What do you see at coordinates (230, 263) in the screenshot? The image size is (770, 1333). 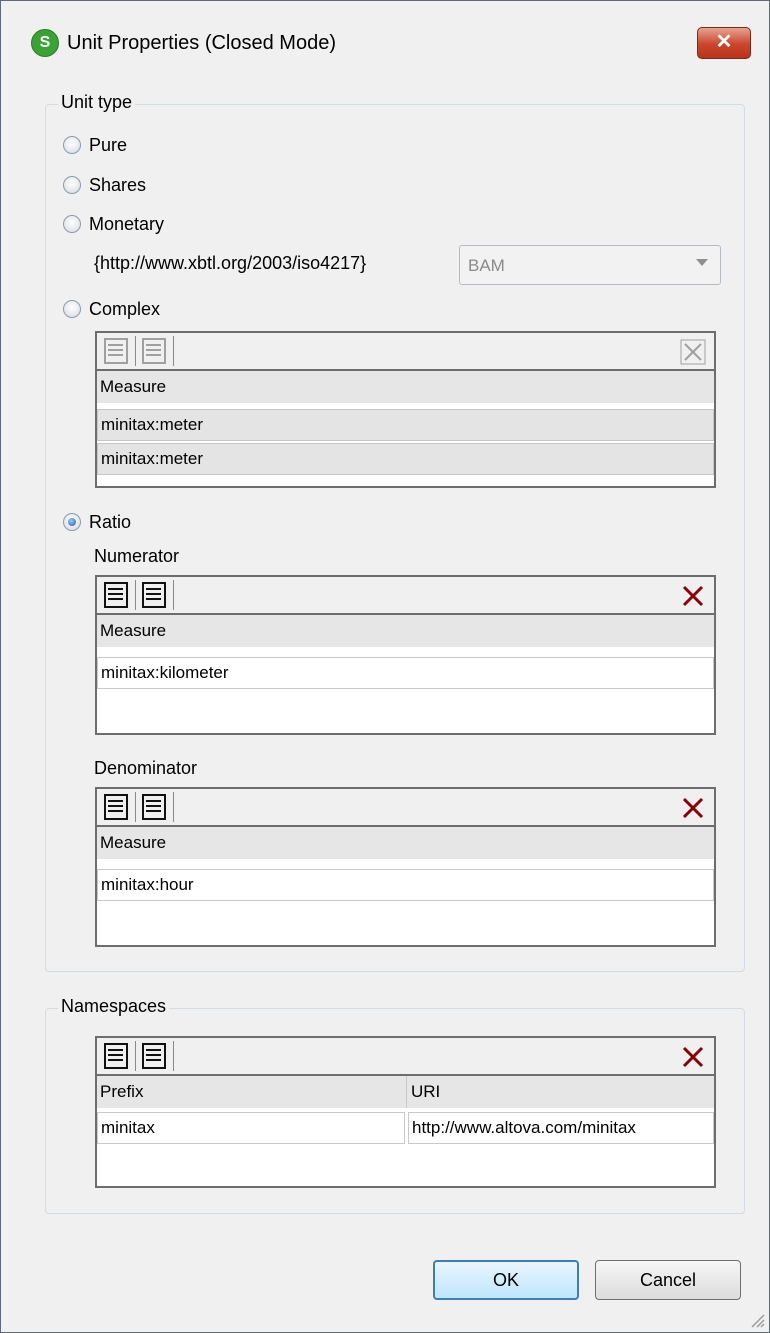 I see `monetary-namespace: {http://www.xbtl.org/2003/iso4217}` at bounding box center [230, 263].